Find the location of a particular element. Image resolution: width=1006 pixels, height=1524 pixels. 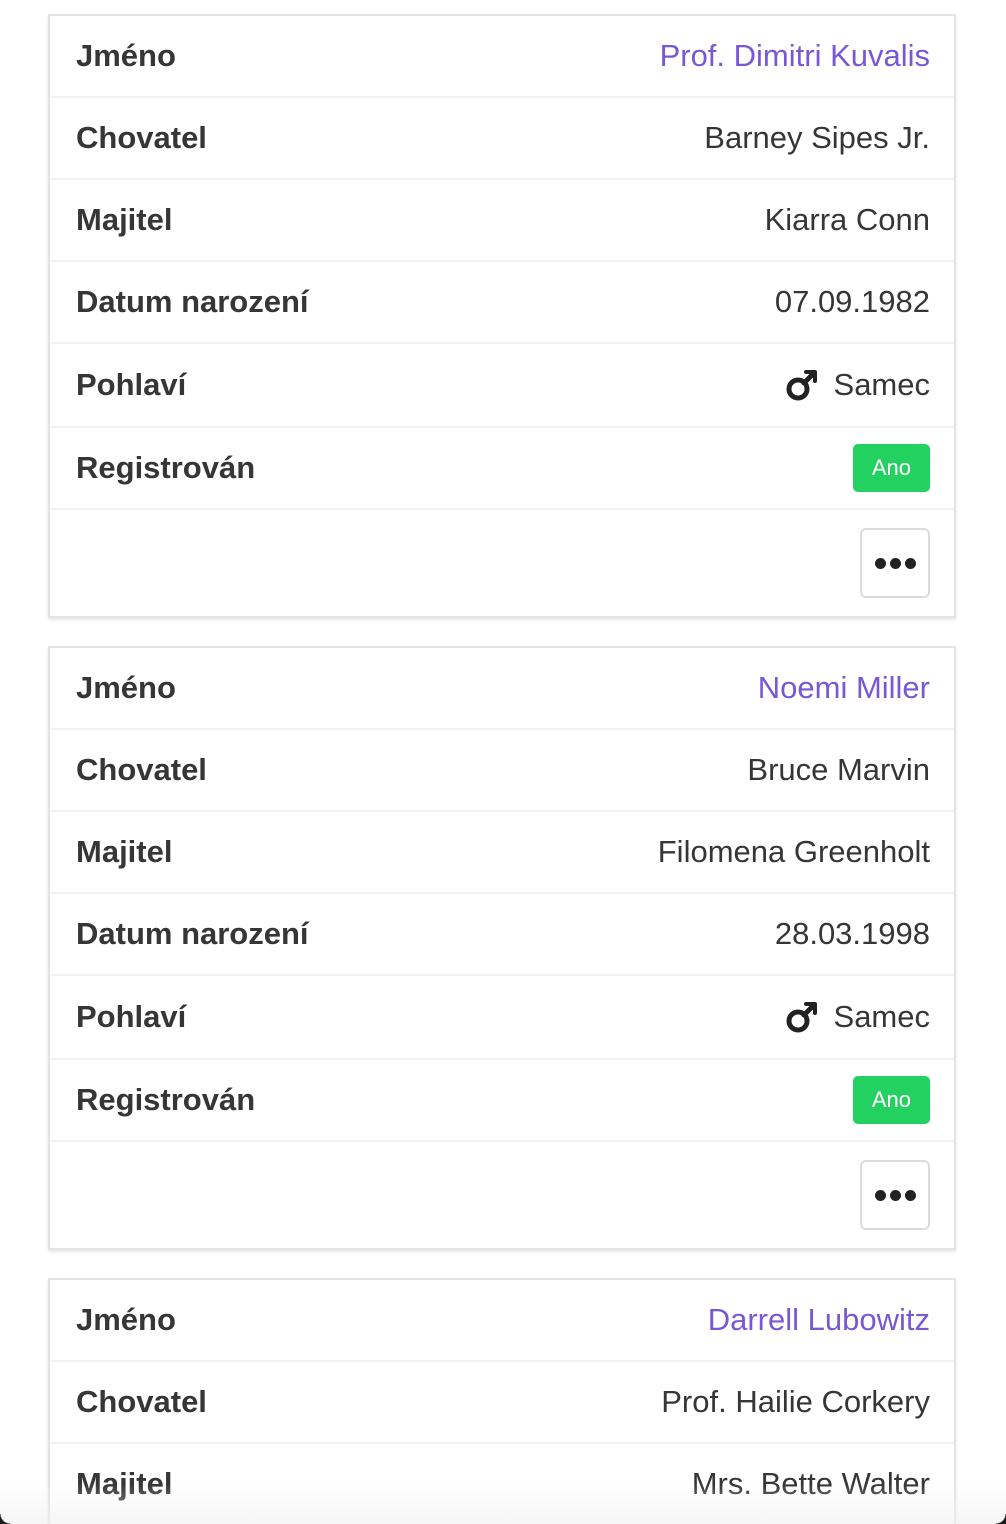

breeder-value: Barney Sipes Jr. is located at coordinates (817, 137).